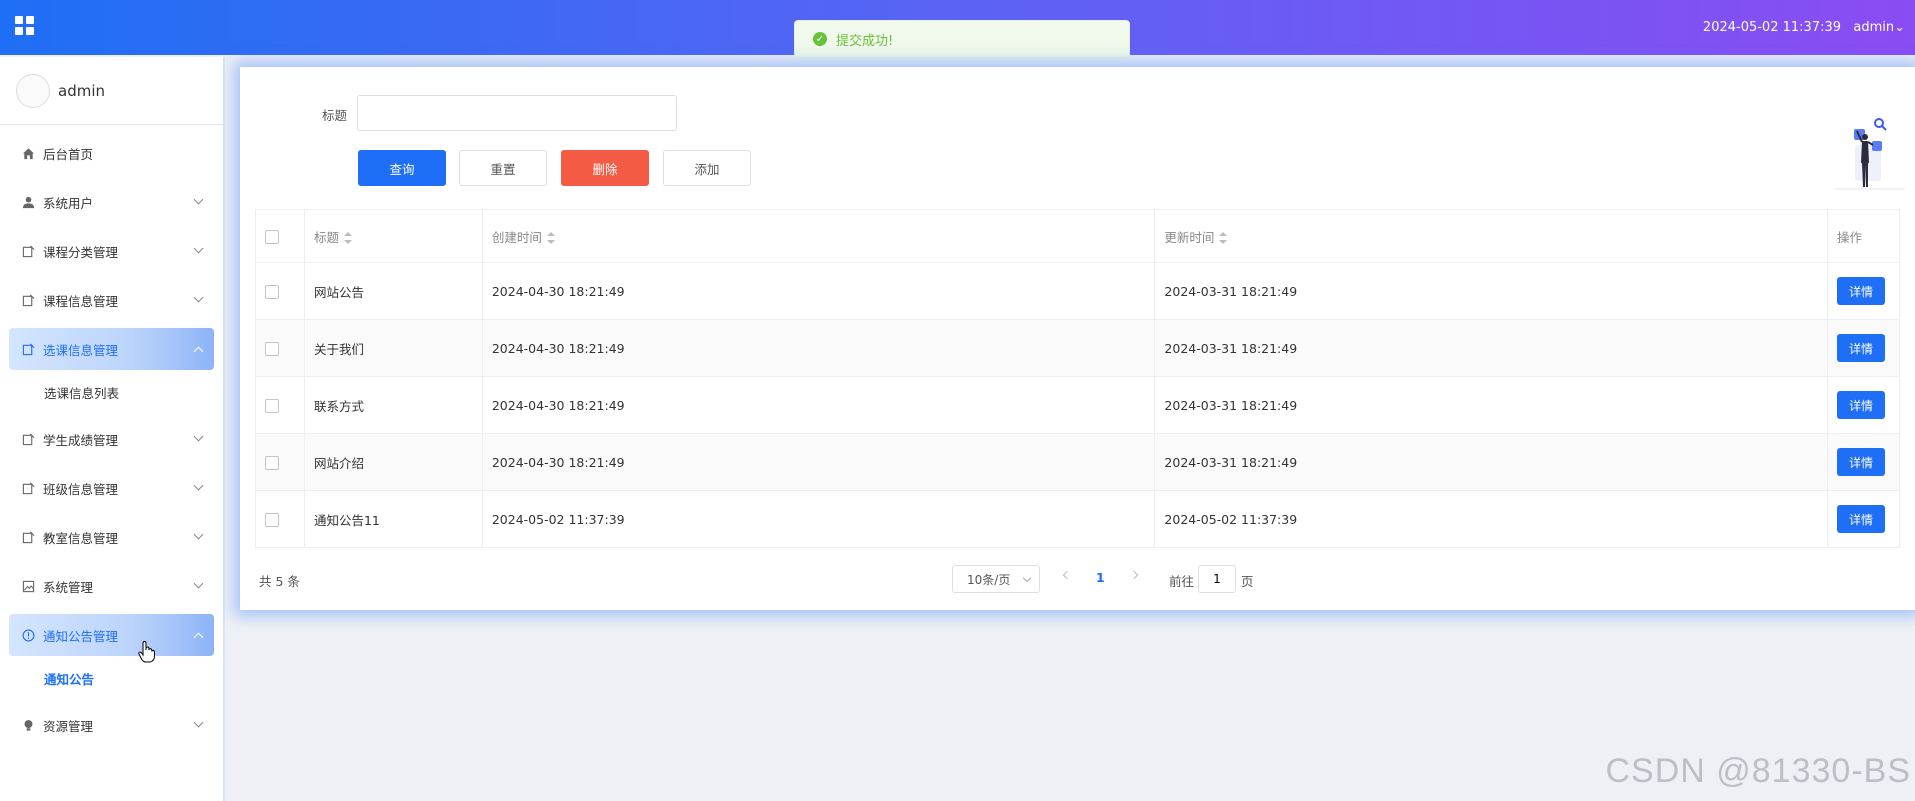  I want to click on sidebar-item-grades: 学生成绩管理, so click(111, 439).